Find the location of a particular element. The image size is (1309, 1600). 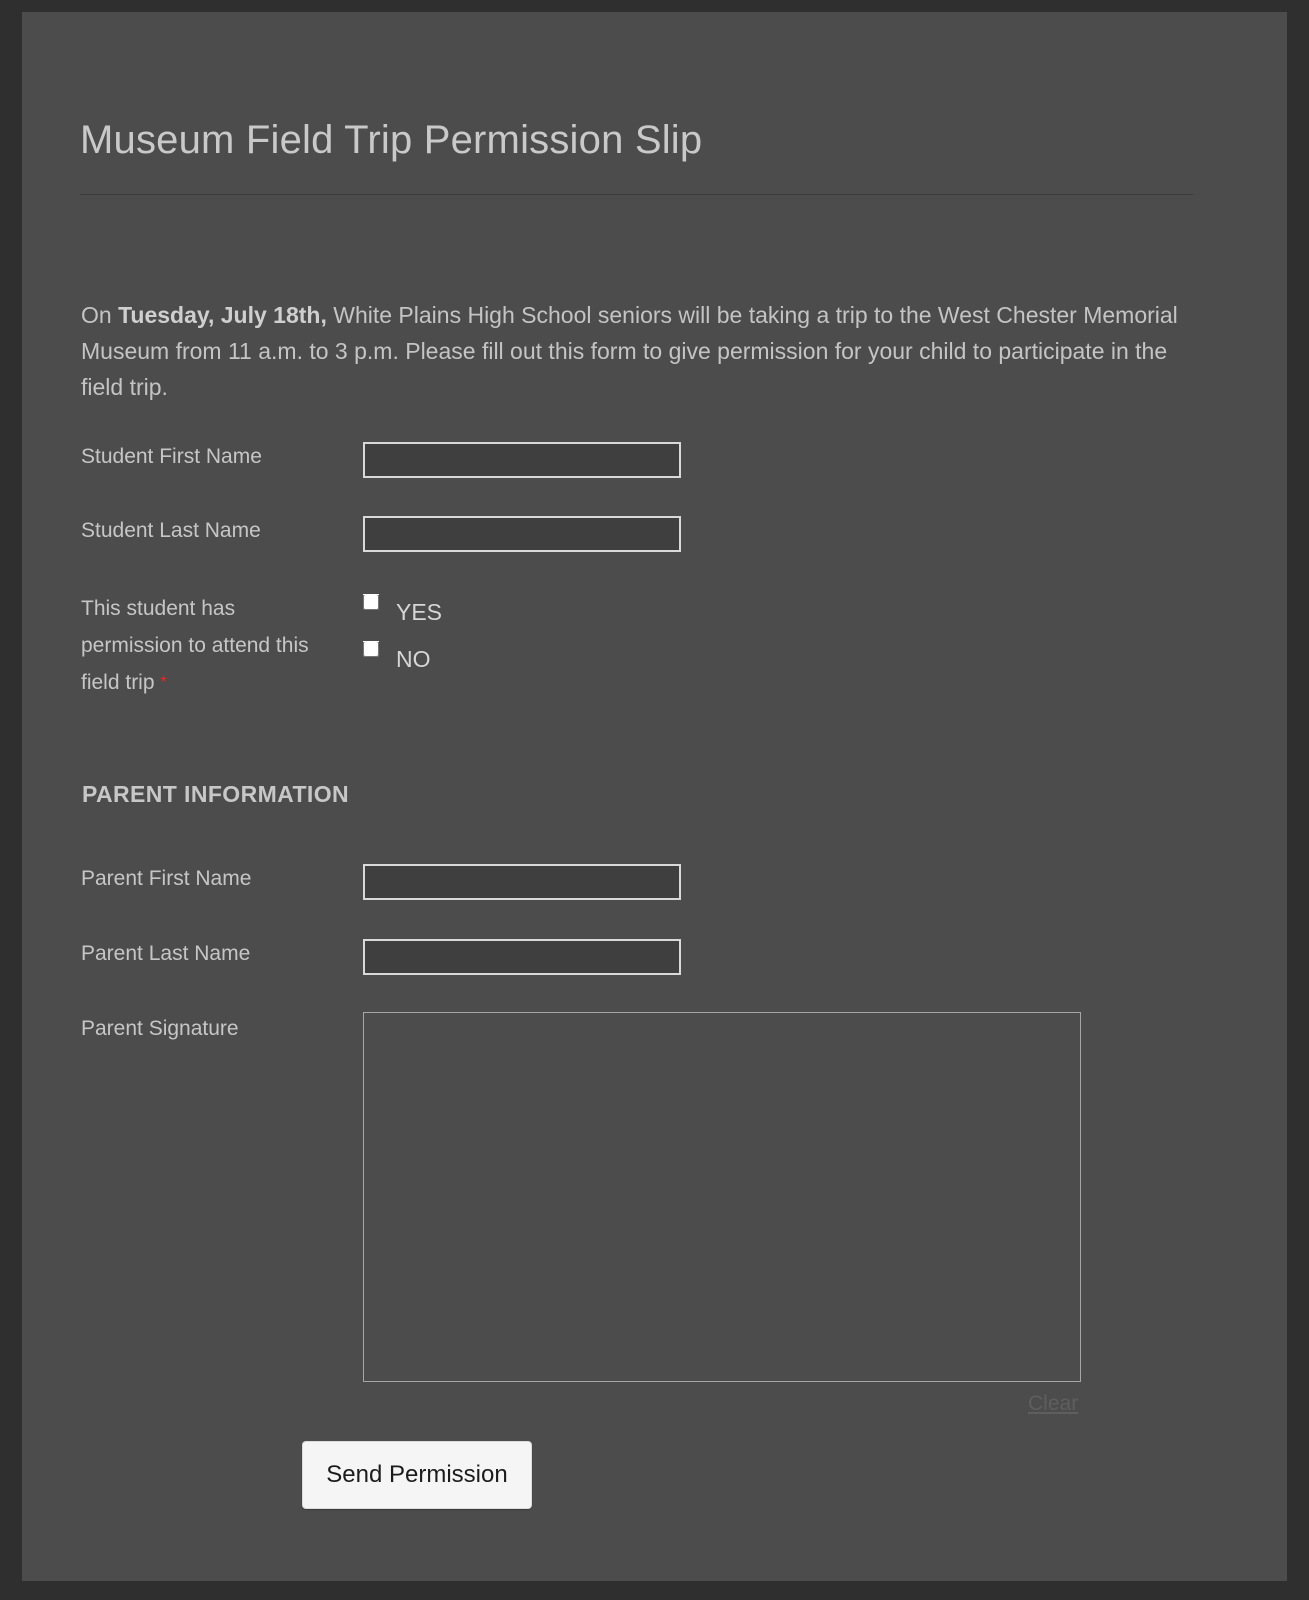

title-divider is located at coordinates (636, 194).